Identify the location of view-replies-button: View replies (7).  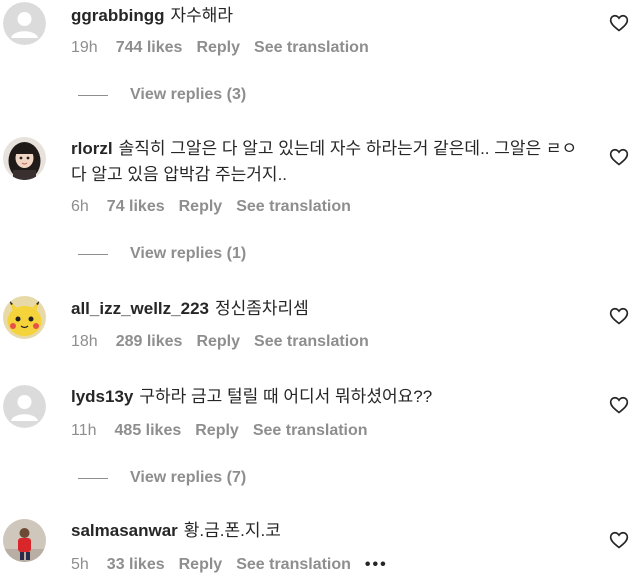
(162, 478).